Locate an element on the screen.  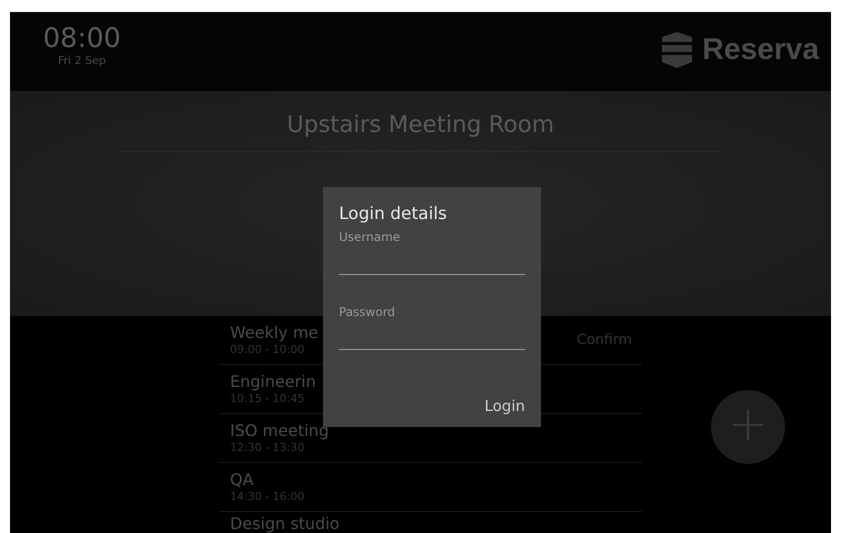
meeting-title: Design studio is located at coordinates (285, 523).